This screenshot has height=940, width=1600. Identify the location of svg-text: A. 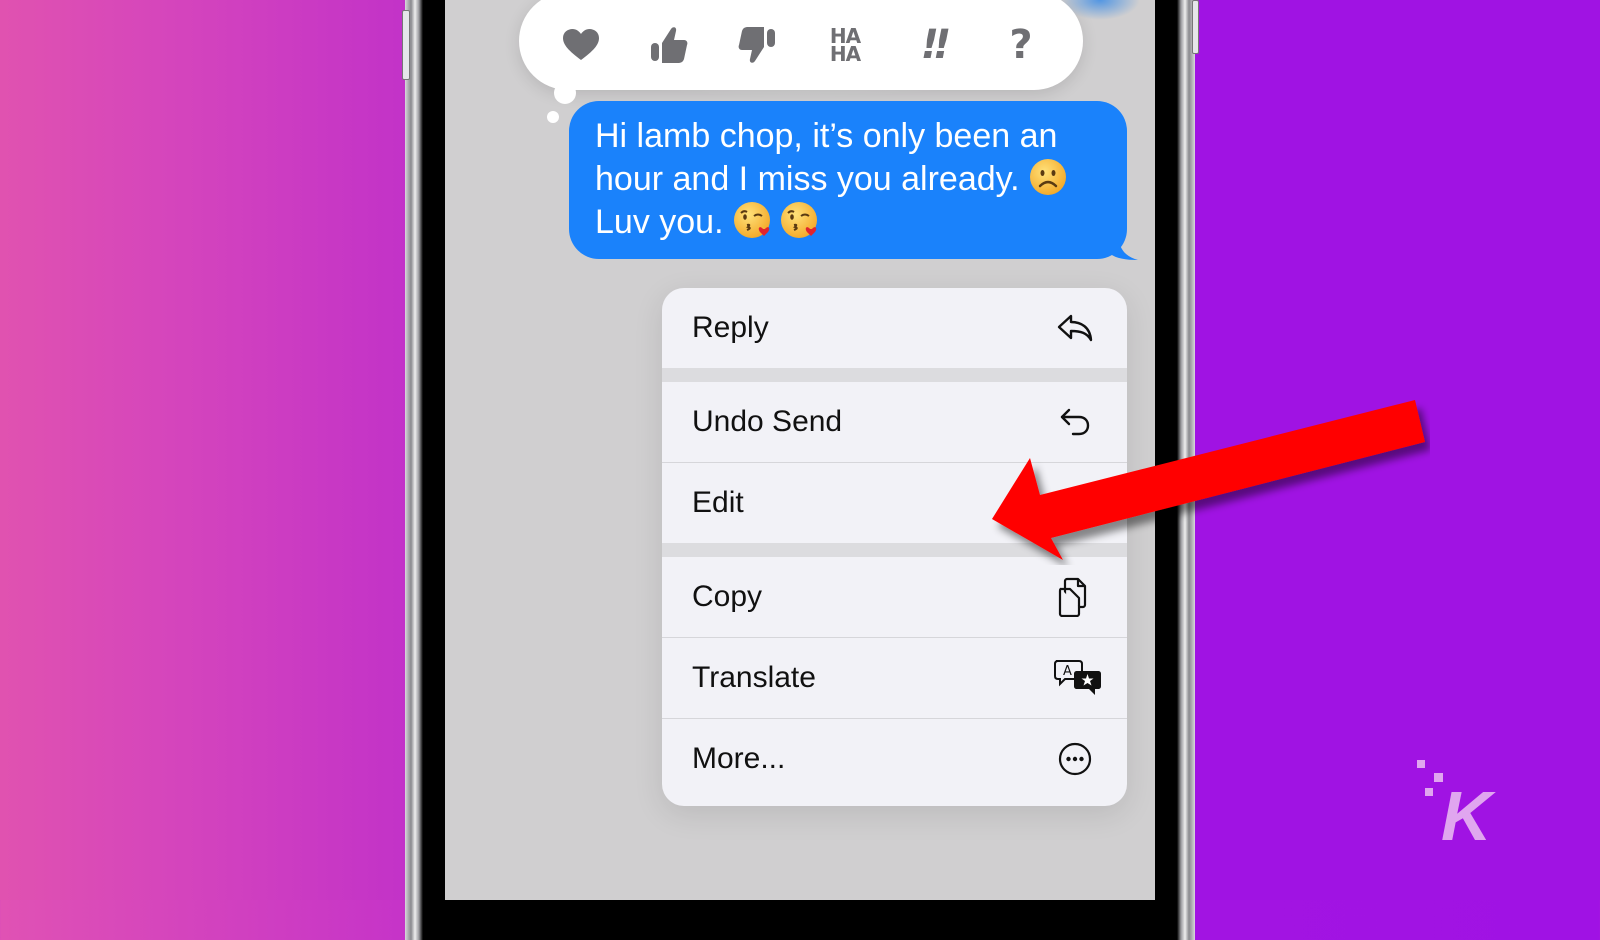
(1067, 671).